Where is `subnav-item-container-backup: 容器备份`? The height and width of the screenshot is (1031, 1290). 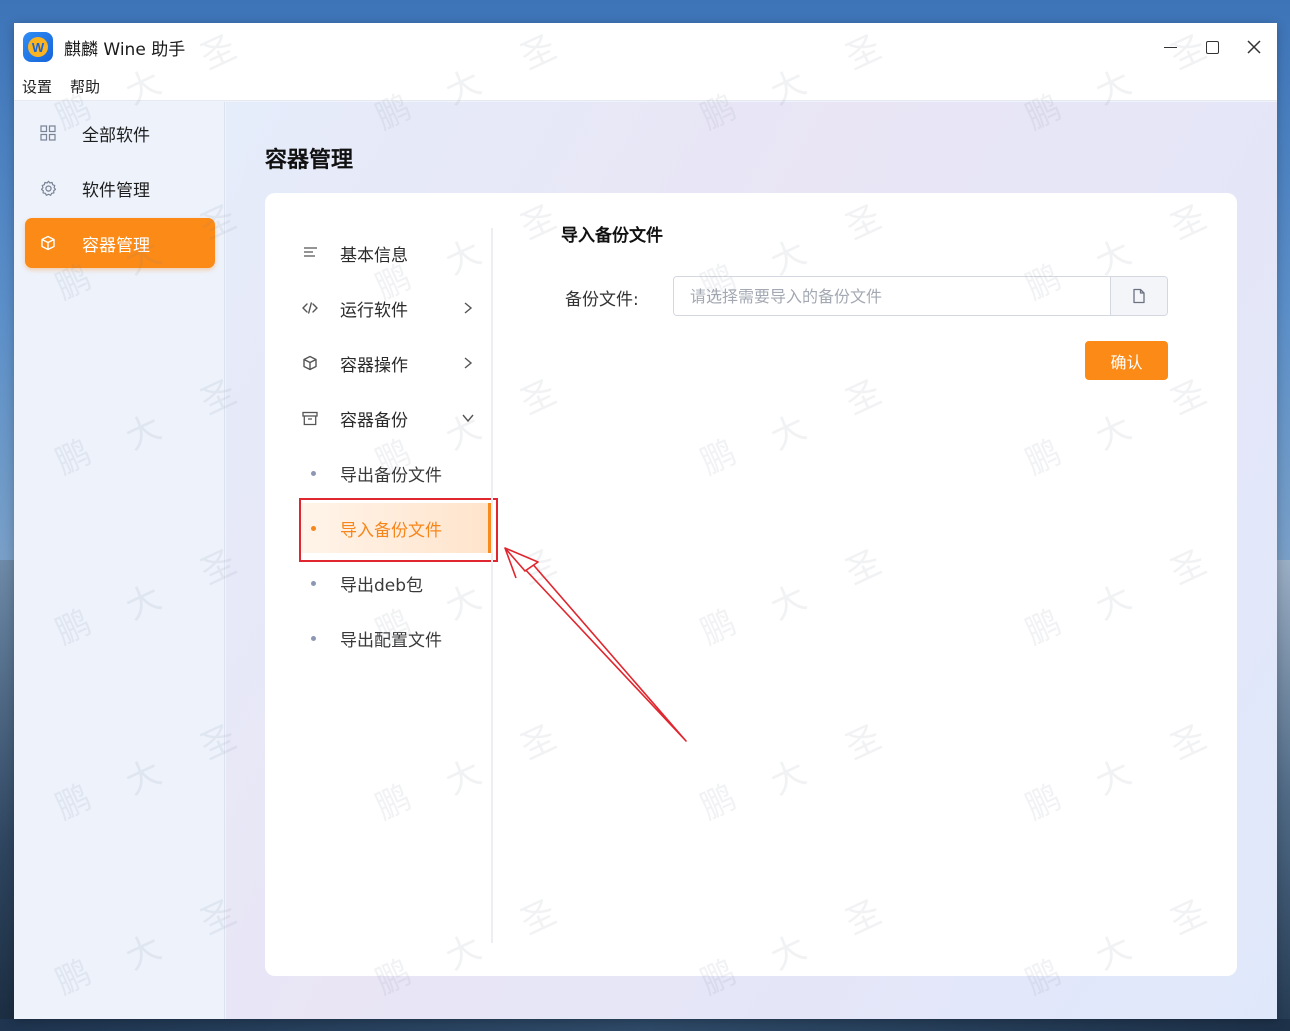
subnav-item-container-backup: 容器备份 is located at coordinates (397, 418).